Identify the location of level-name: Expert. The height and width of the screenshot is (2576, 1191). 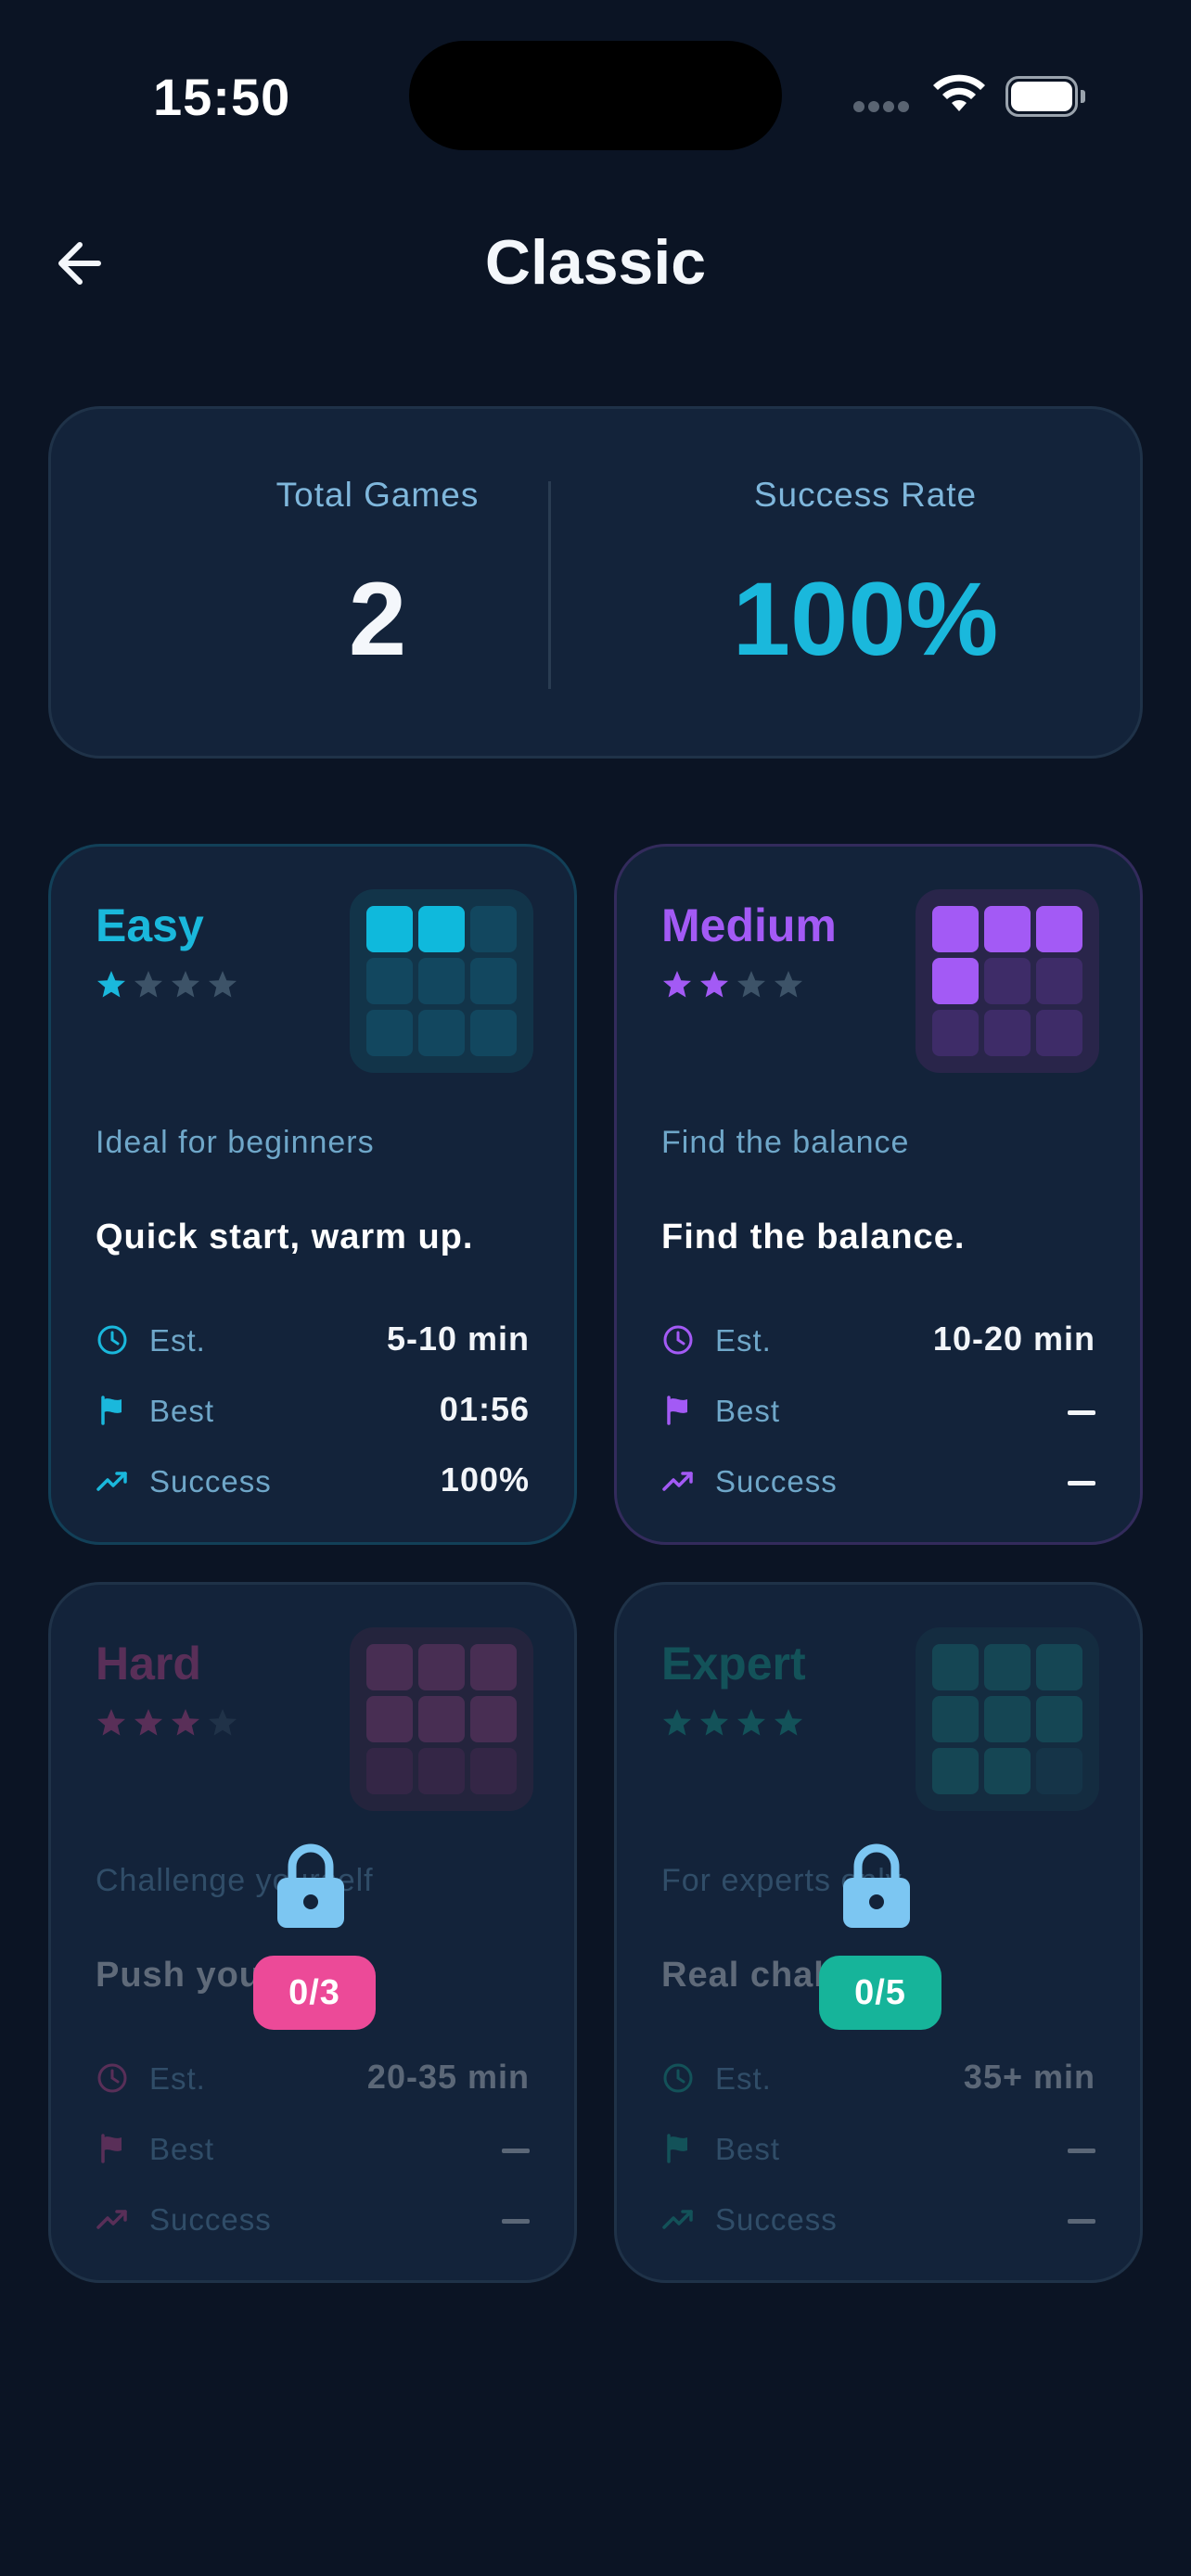
(733, 1664).